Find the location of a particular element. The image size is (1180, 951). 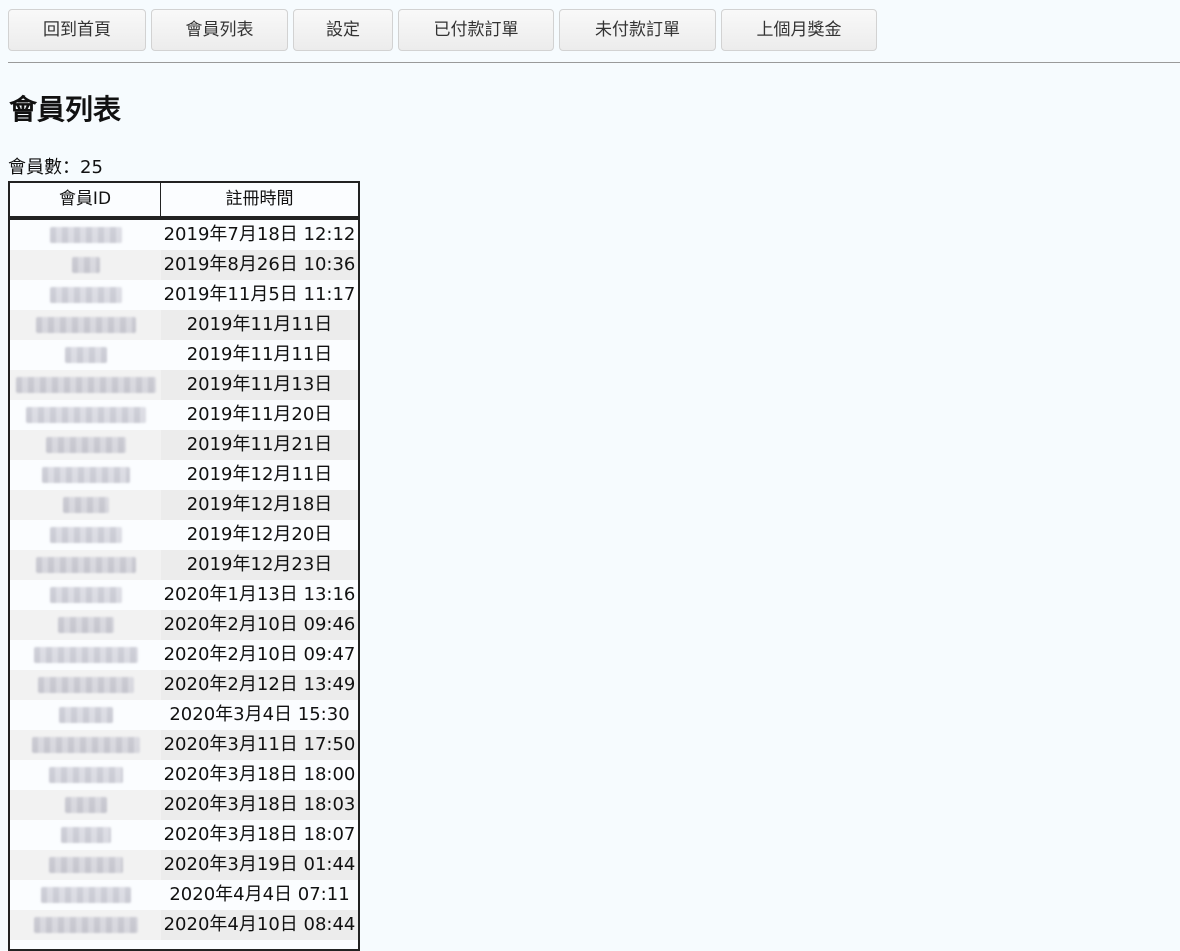

table-row: 2019年8月26日 10:36 is located at coordinates (184, 265).